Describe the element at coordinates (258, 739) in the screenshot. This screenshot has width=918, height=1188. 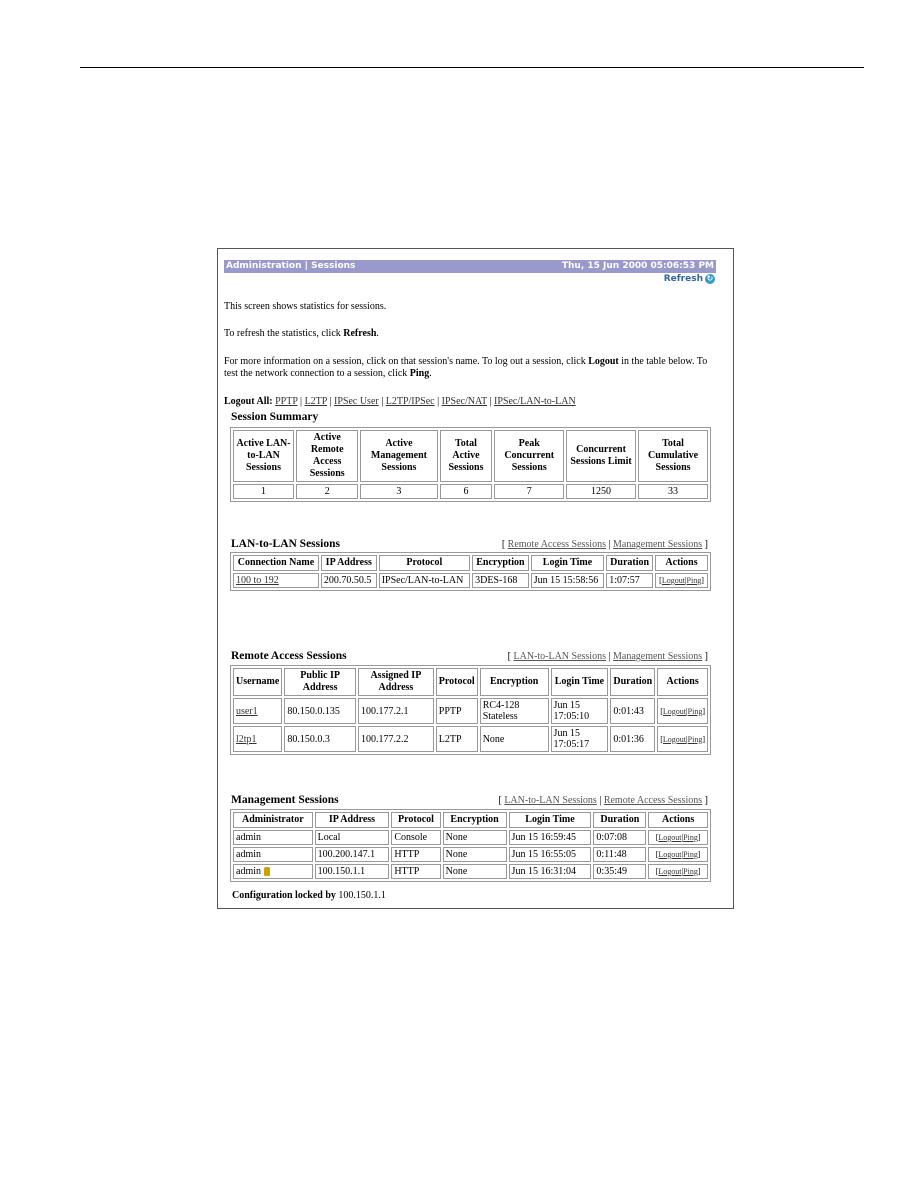
I see `cell: l2tp1` at that location.